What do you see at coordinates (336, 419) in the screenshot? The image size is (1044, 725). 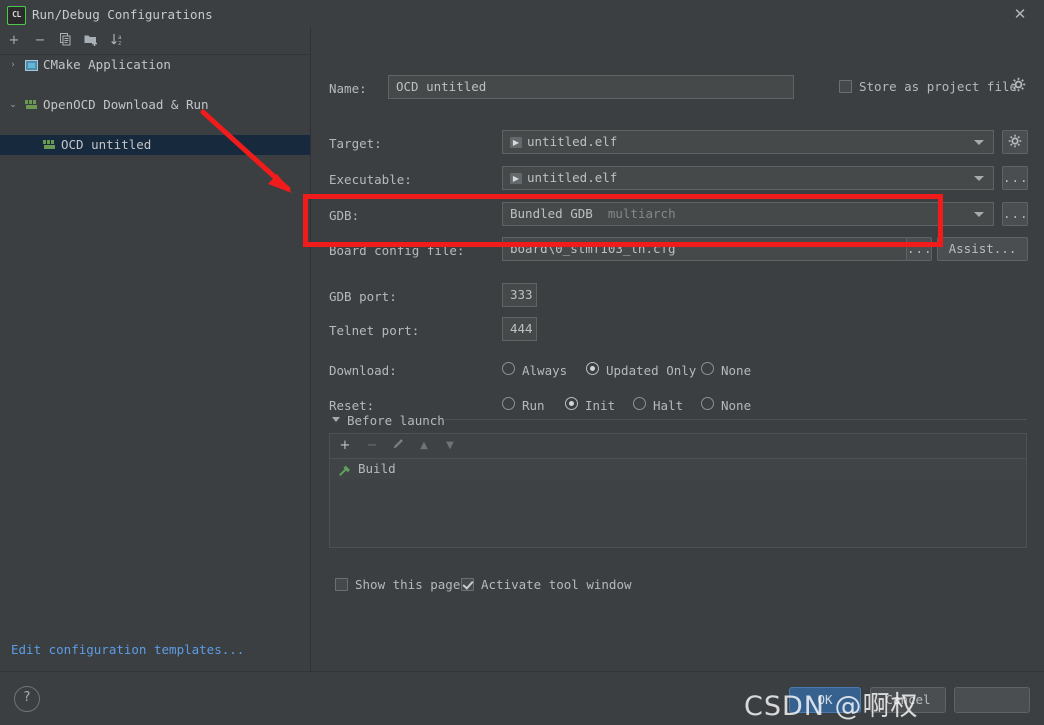 I see `before-launch-collapse-icon` at bounding box center [336, 419].